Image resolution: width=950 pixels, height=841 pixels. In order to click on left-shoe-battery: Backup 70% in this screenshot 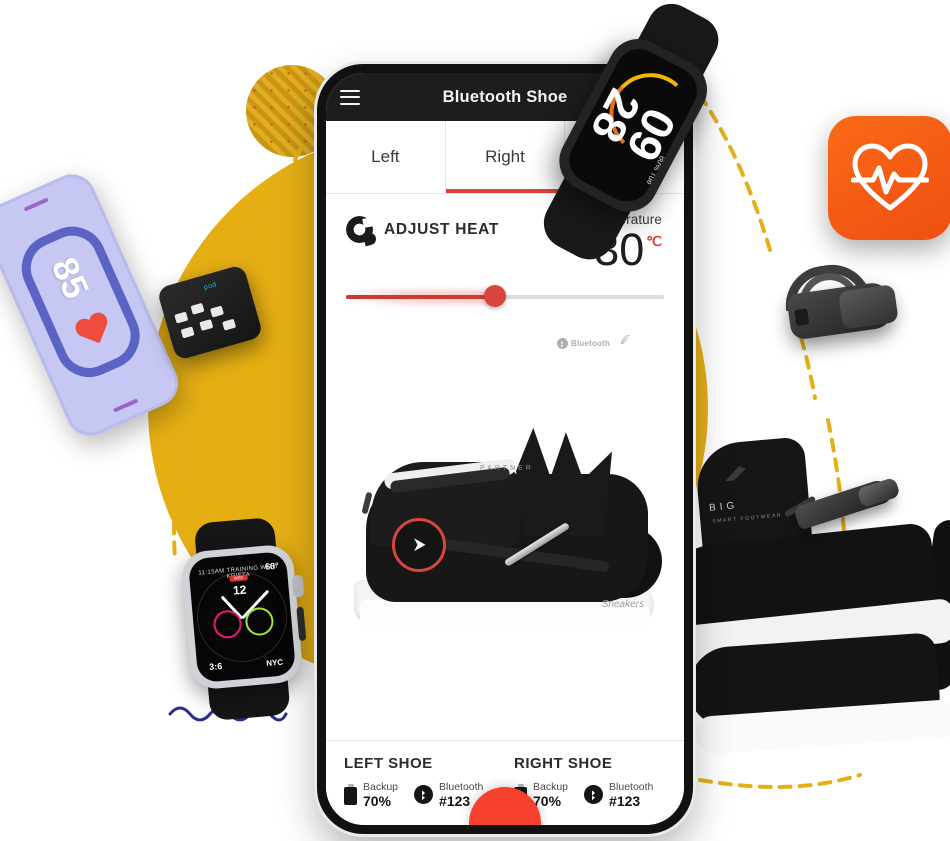, I will do `click(371, 795)`.